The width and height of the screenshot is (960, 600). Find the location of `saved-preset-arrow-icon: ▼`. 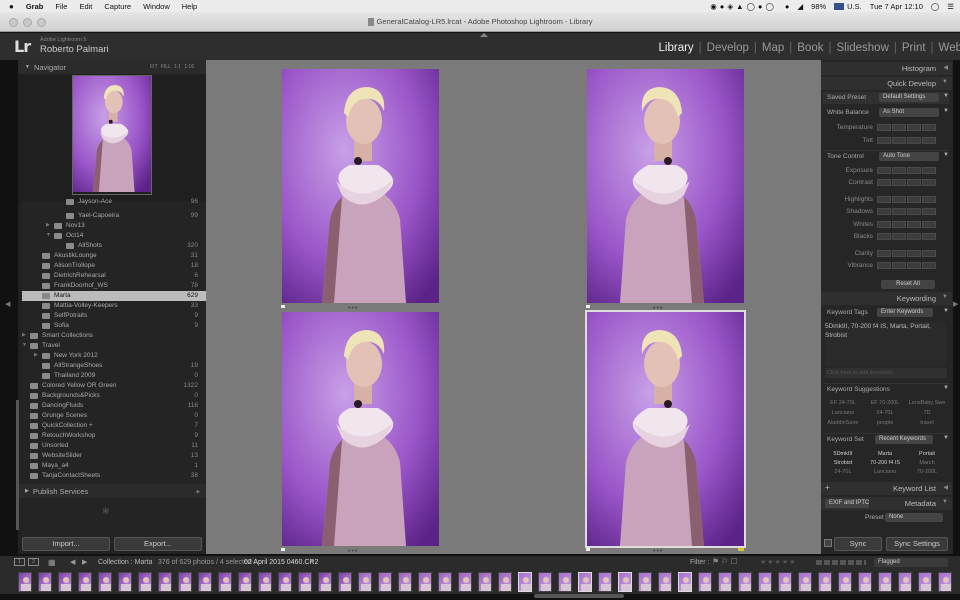

saved-preset-arrow-icon: ▼ is located at coordinates (946, 96).